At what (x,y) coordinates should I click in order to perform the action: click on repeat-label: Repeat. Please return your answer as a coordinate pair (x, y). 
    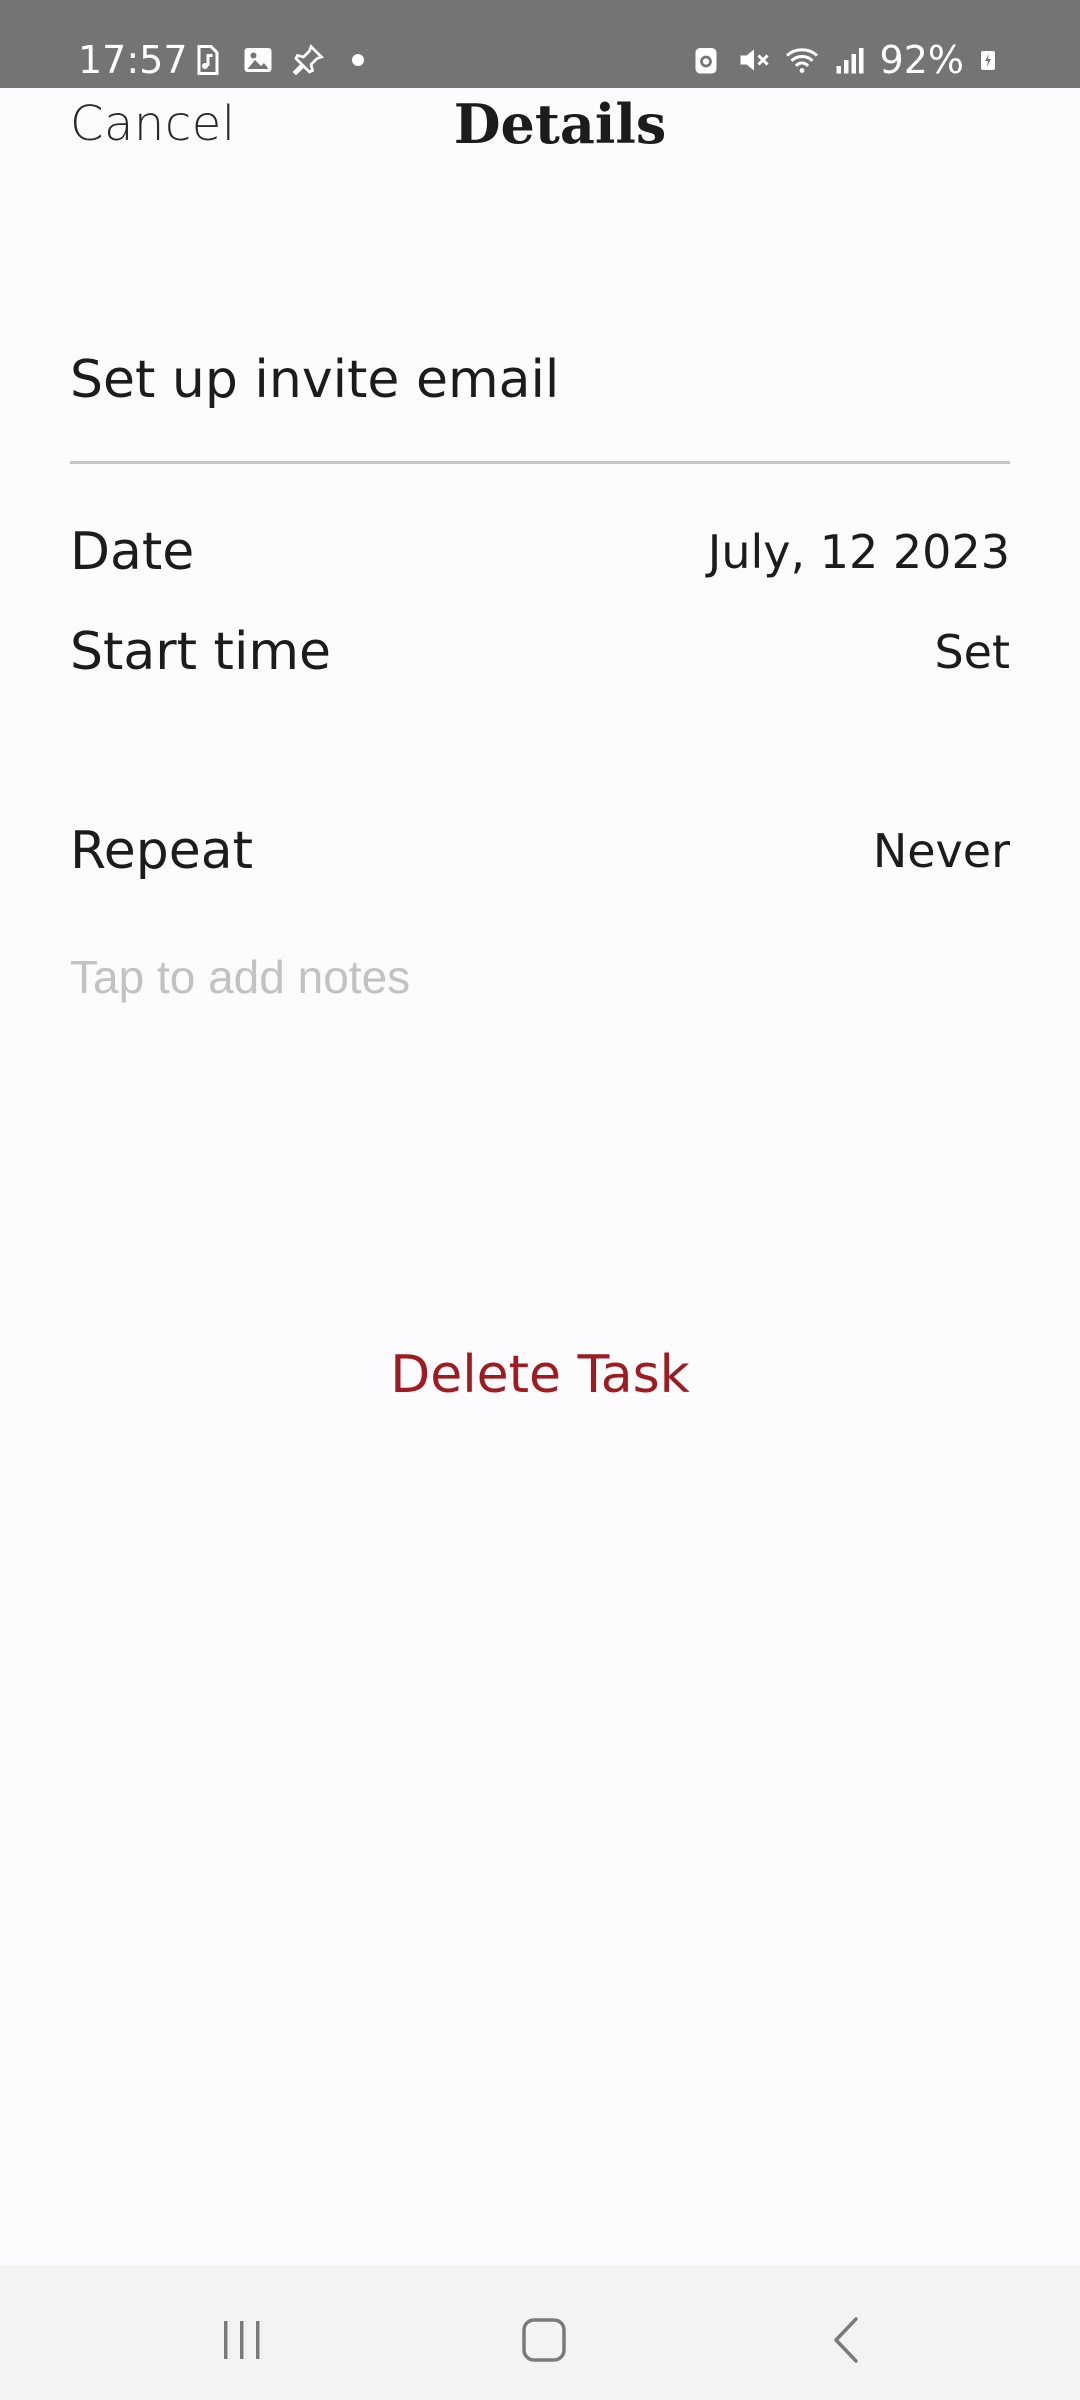
    Looking at the image, I should click on (162, 851).